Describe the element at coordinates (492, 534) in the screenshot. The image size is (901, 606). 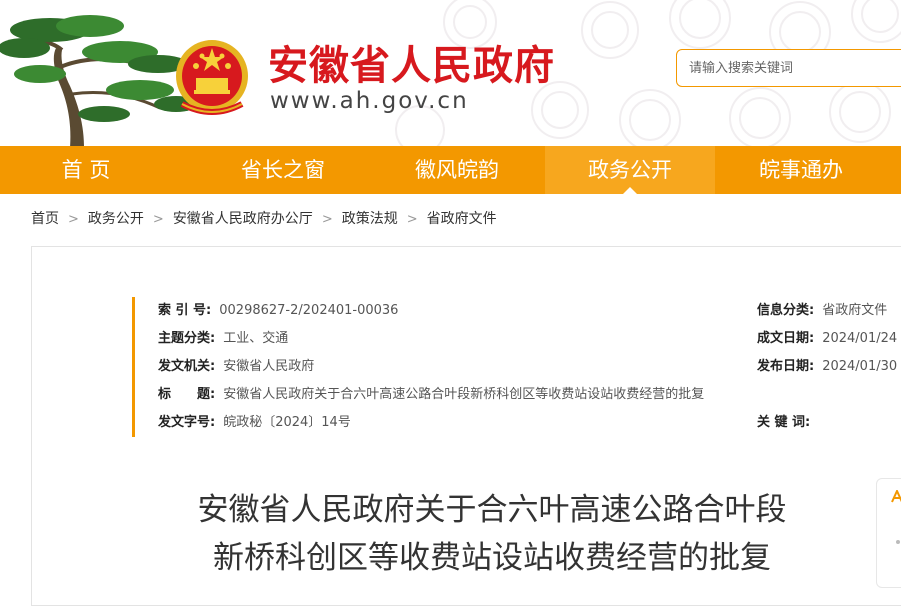
I see `document-title: 安徽省人民政府关于合六叶高速公路合叶段 新桥科创区等收费站设站收费经营的批复` at that location.